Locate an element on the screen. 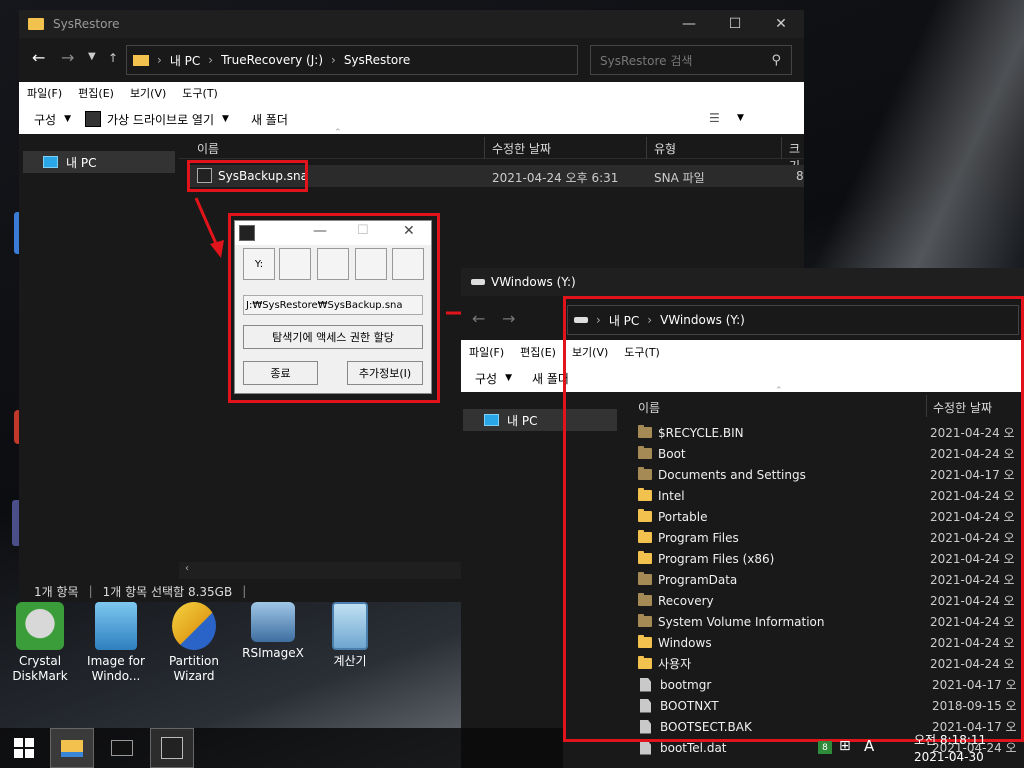 This screenshot has width=1024, height=768. address-bar: › 내 PC › VWindows (Y:) is located at coordinates (793, 320).